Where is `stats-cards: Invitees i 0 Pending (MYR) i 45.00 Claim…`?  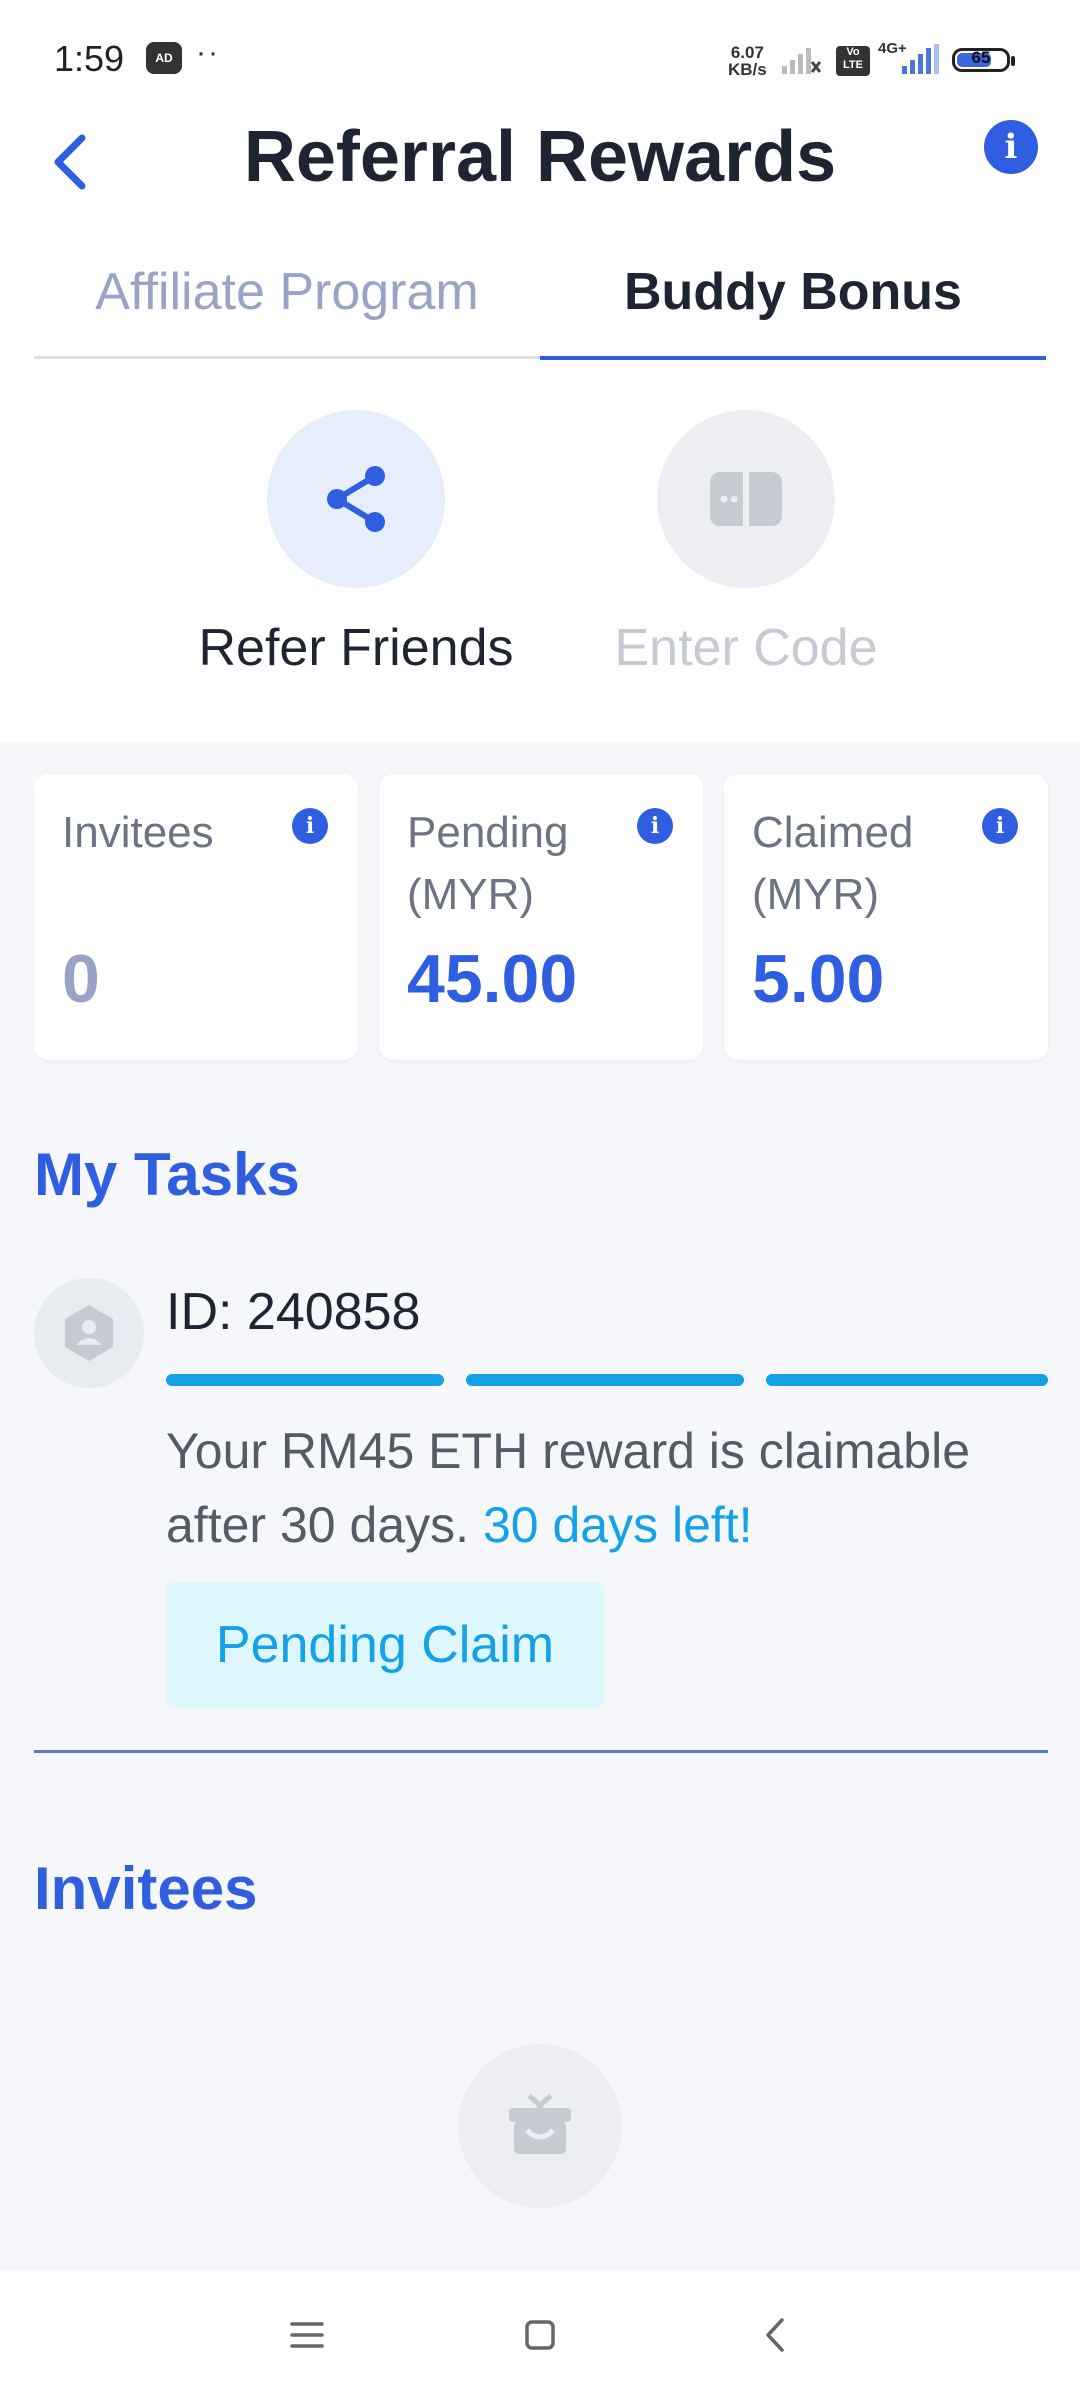 stats-cards: Invitees i 0 Pending (MYR) i 45.00 Claim… is located at coordinates (541, 918).